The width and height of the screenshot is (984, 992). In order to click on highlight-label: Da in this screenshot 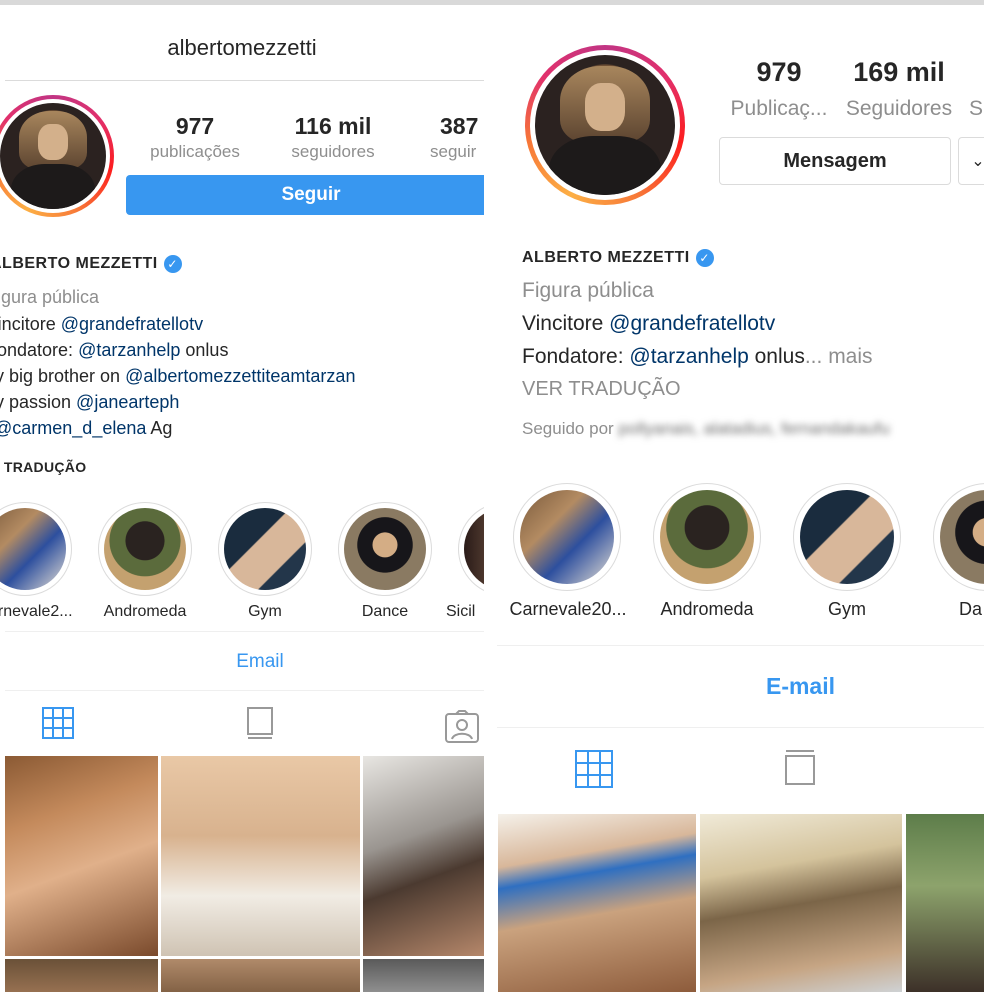, I will do `click(971, 609)`.